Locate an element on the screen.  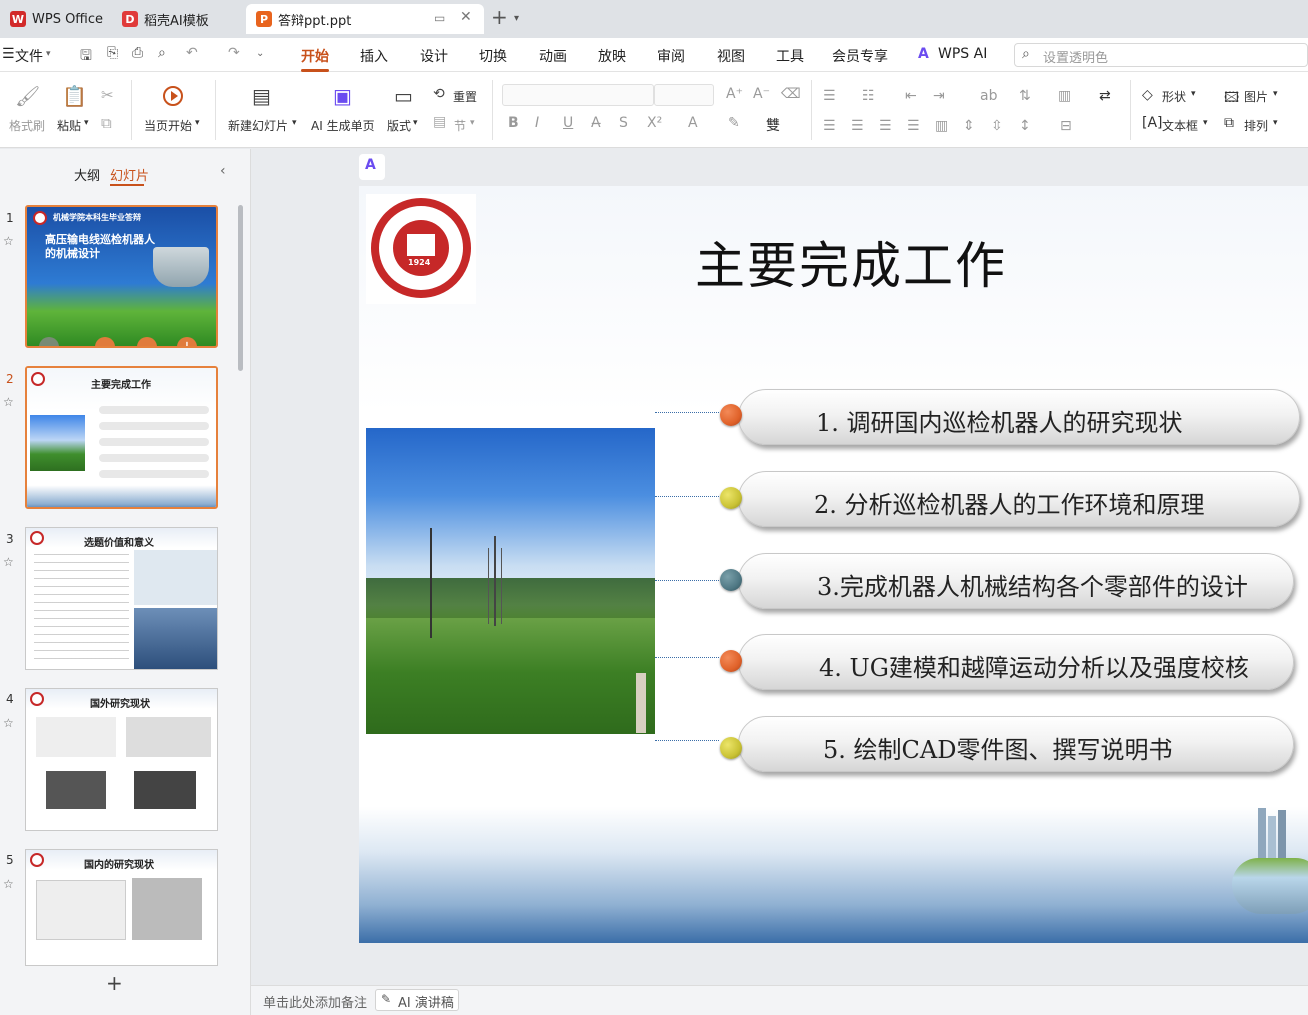
collapse-panel-icon: ‹ is located at coordinates (223, 171).